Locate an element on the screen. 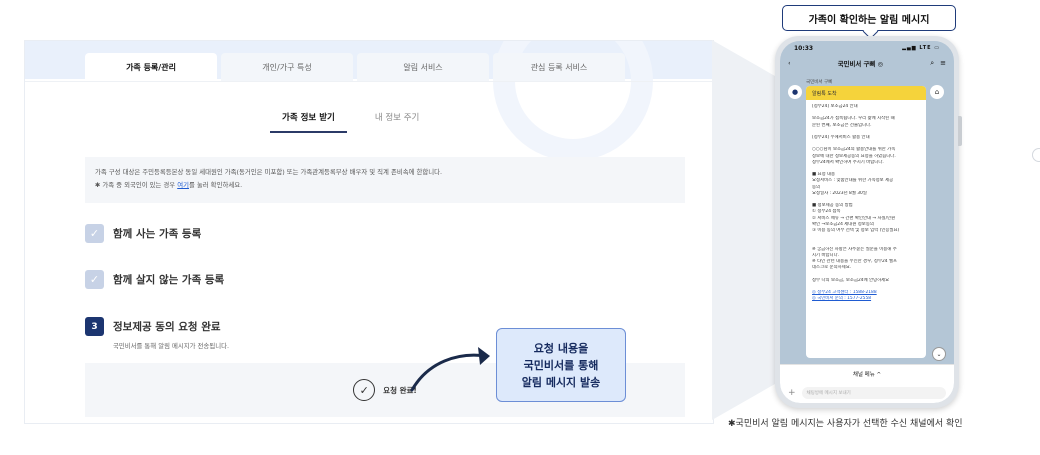  tab-notification-service: 알림 서비스 is located at coordinates (423, 67).